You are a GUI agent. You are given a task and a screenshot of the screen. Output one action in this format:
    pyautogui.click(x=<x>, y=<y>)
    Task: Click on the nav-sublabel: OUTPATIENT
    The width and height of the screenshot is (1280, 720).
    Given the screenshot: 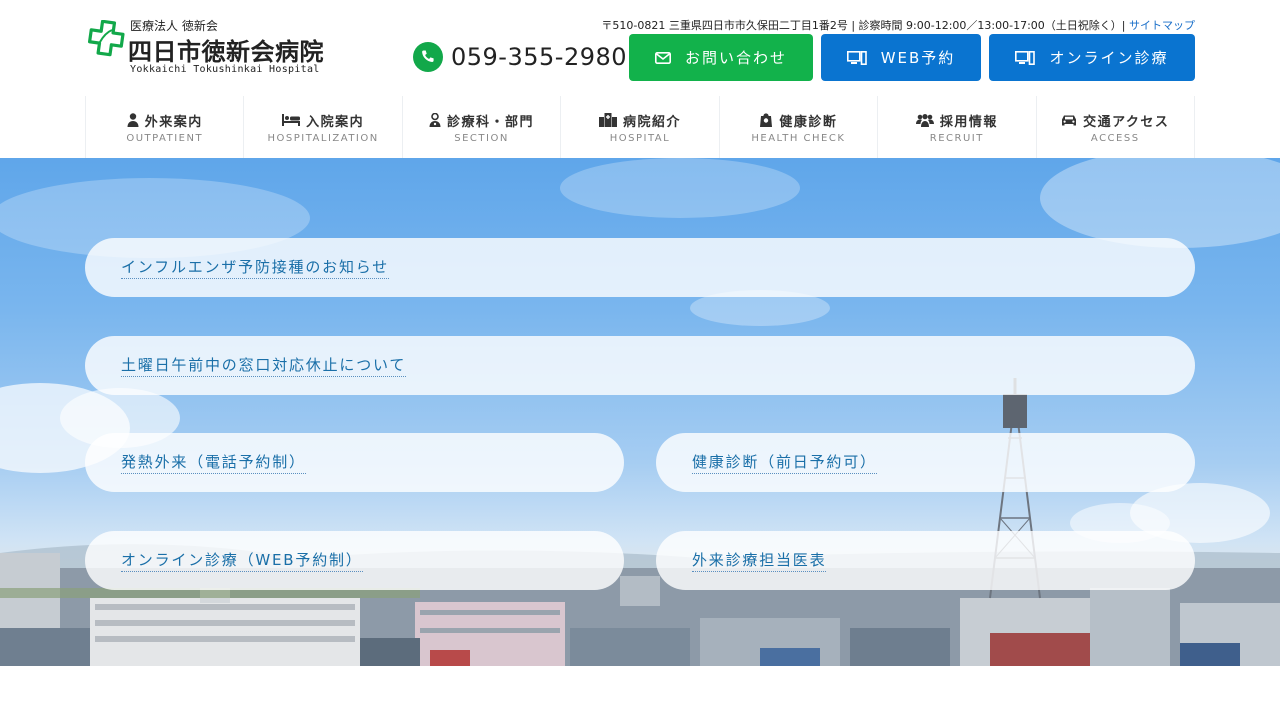 What is the action you would take?
    pyautogui.click(x=165, y=138)
    